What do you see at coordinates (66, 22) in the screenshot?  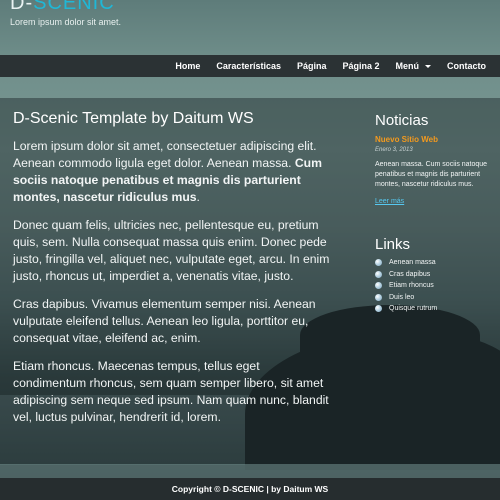 I see `site-tagline: Lorem ipsum dolor sit amet.` at bounding box center [66, 22].